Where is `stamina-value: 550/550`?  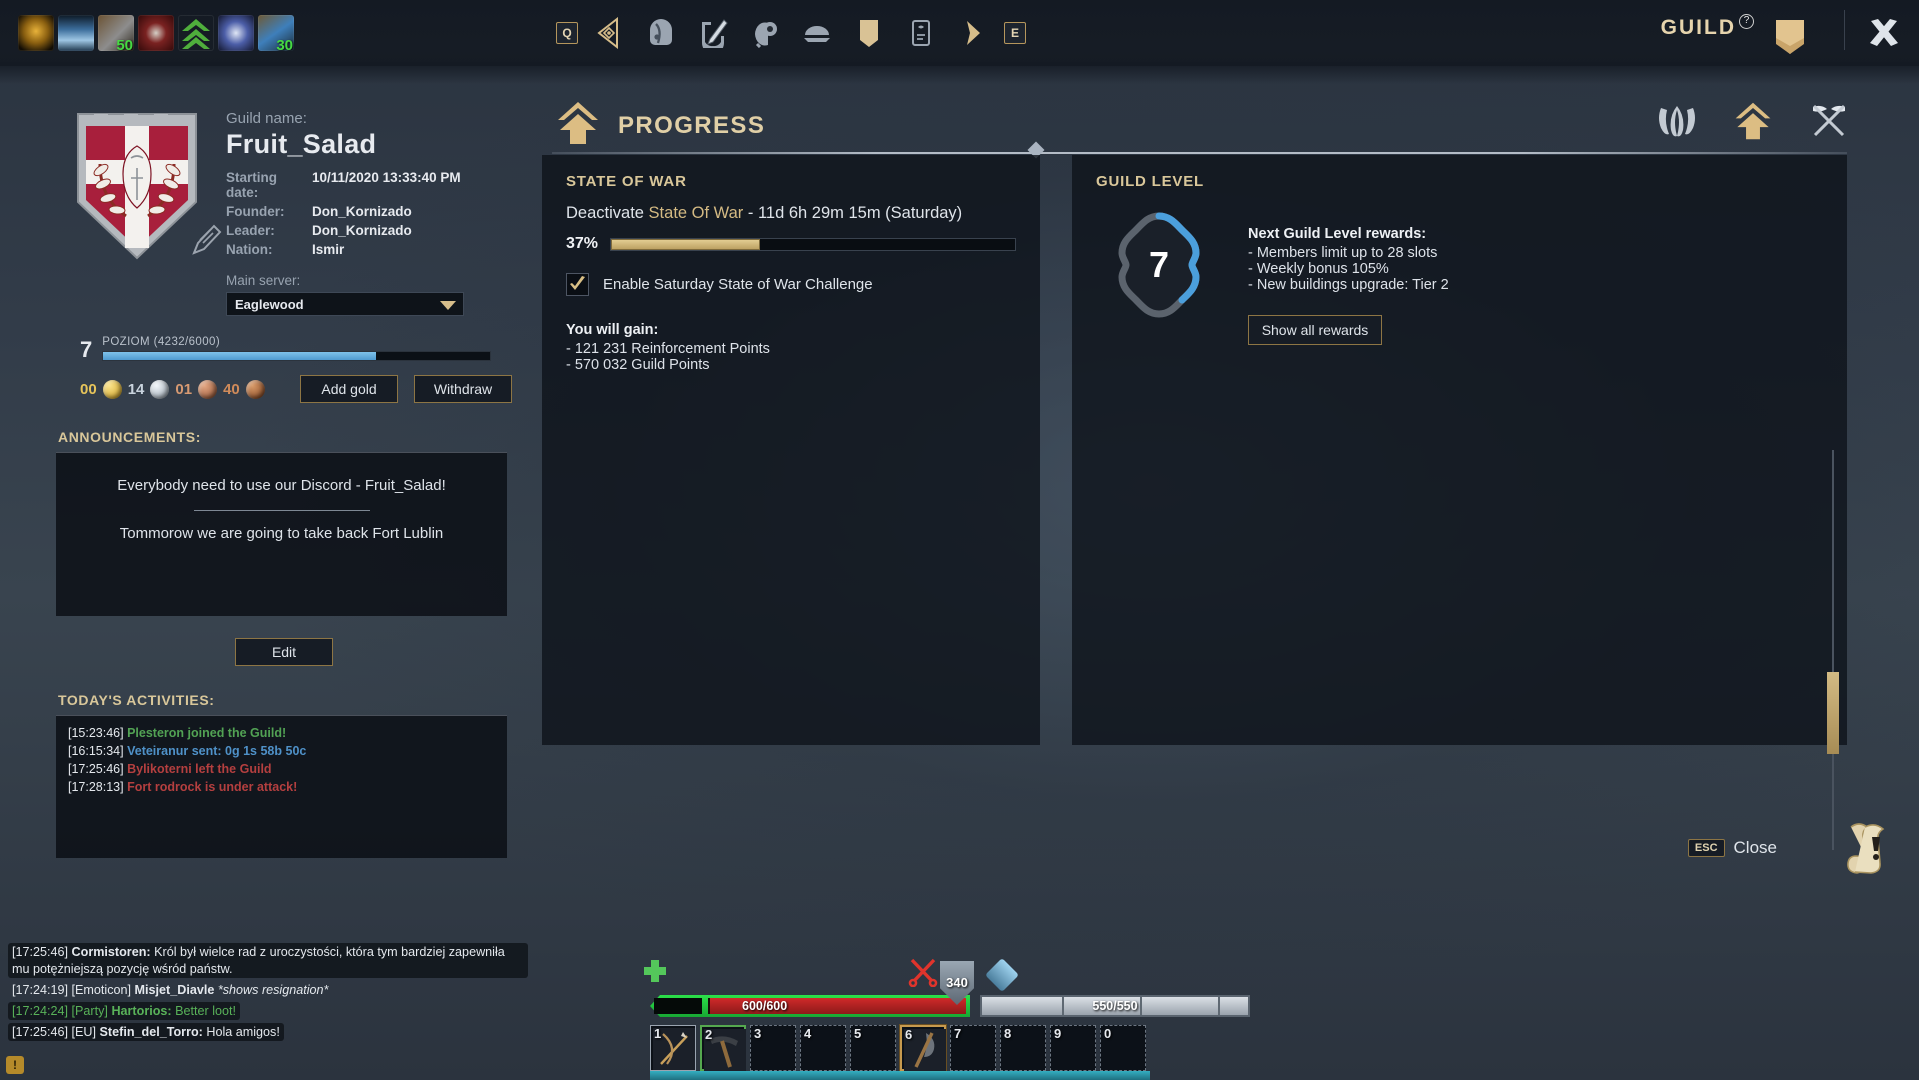 stamina-value: 550/550 is located at coordinates (1115, 1006).